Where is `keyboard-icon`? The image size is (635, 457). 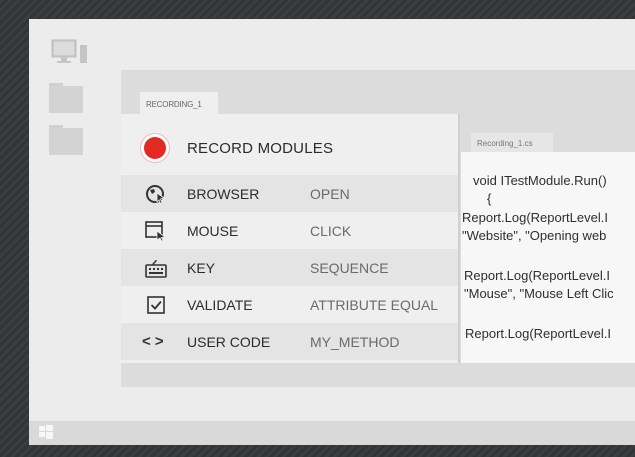
keyboard-icon is located at coordinates (156, 268).